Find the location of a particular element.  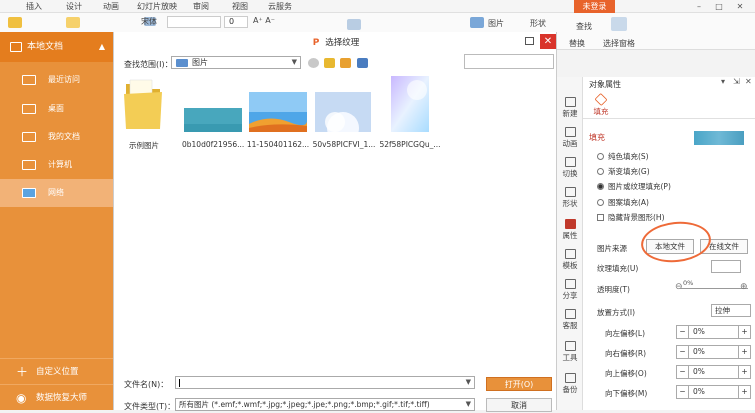

chevron-up-icon: ▲ is located at coordinates (102, 47).